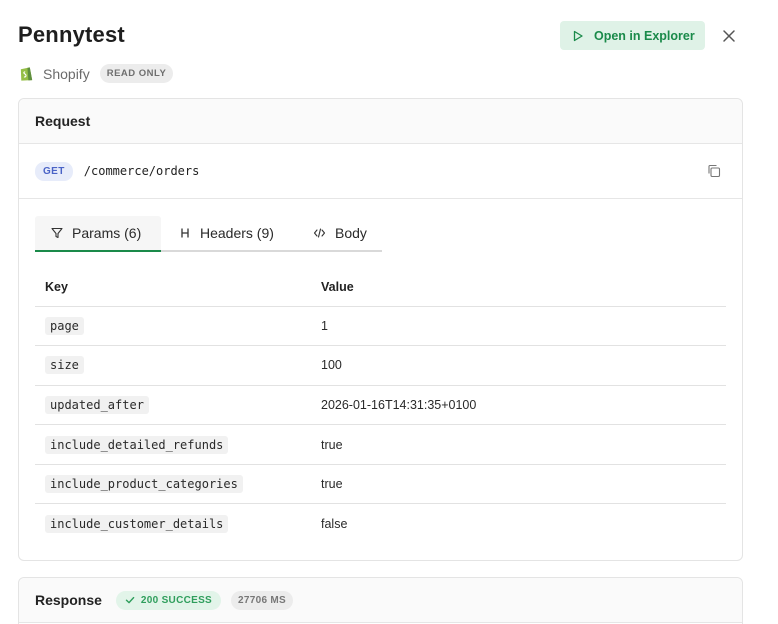  I want to click on endpoint-path: /commerce/orders, so click(141, 171).